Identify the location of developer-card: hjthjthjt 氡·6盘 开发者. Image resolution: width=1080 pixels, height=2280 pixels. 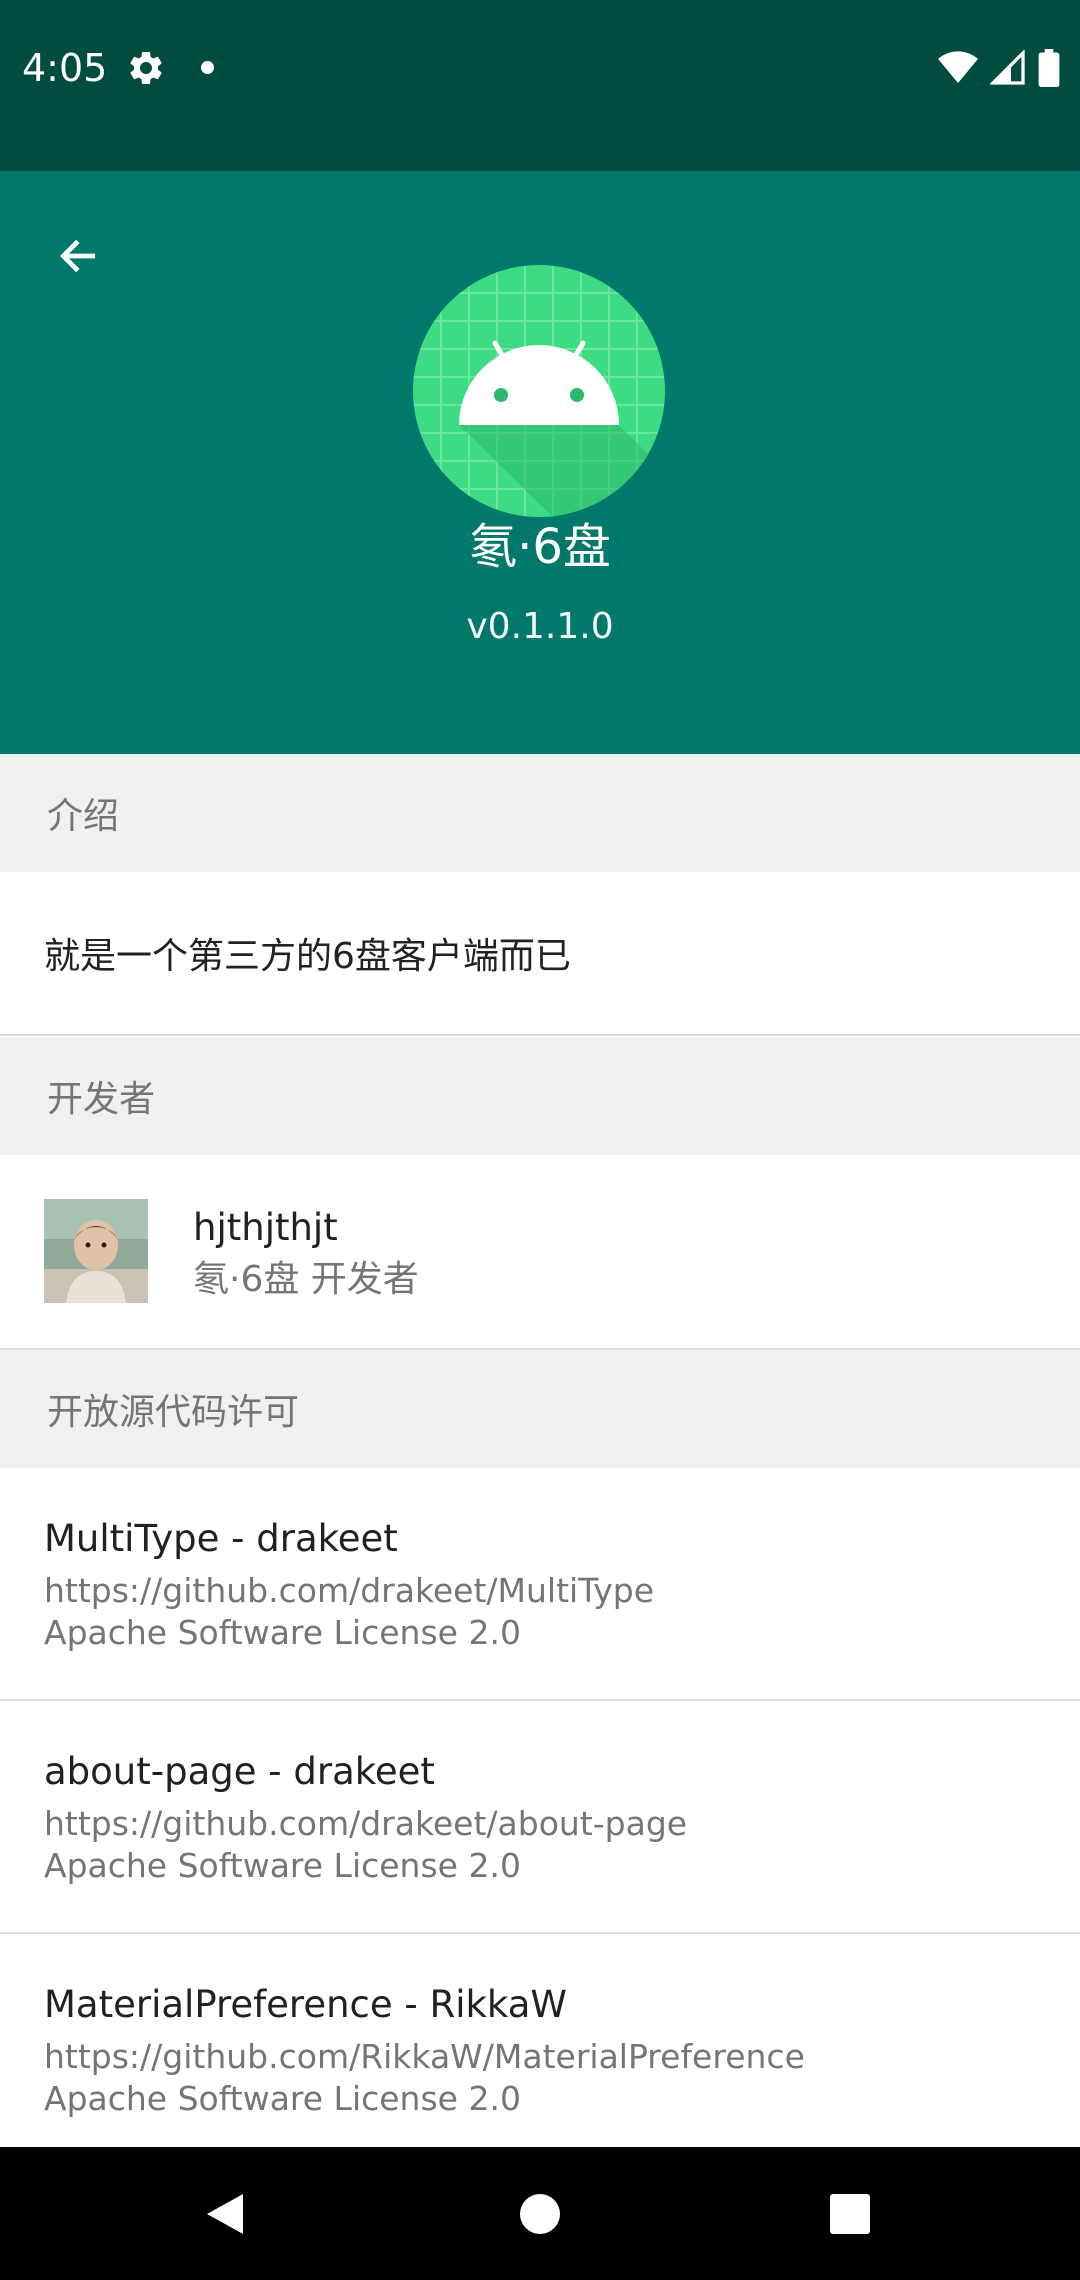
(540, 1252).